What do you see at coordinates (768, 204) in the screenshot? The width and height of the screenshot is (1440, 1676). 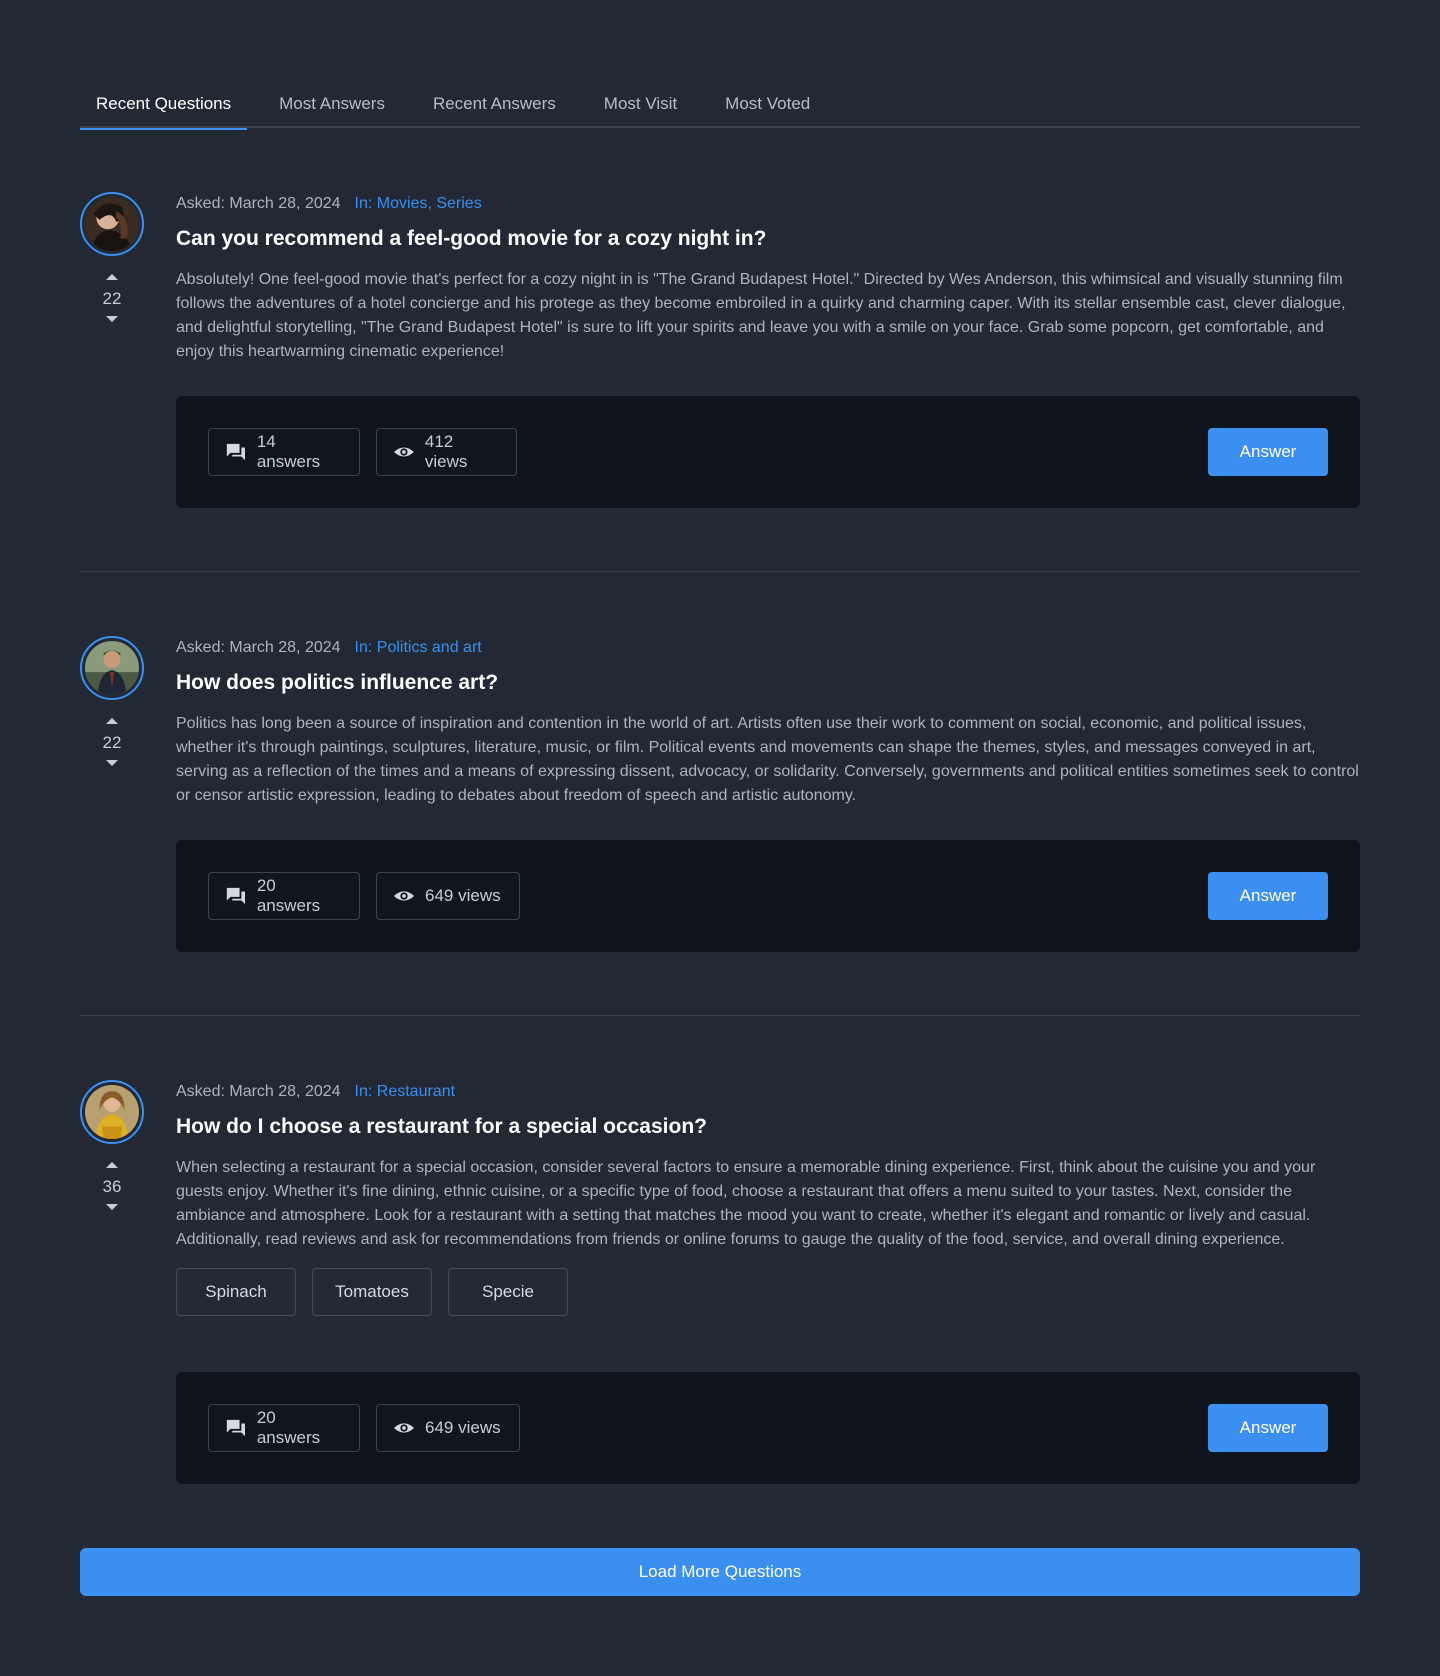 I see `question-meta: Asked: March 28, 2024 In: Movies, Series` at bounding box center [768, 204].